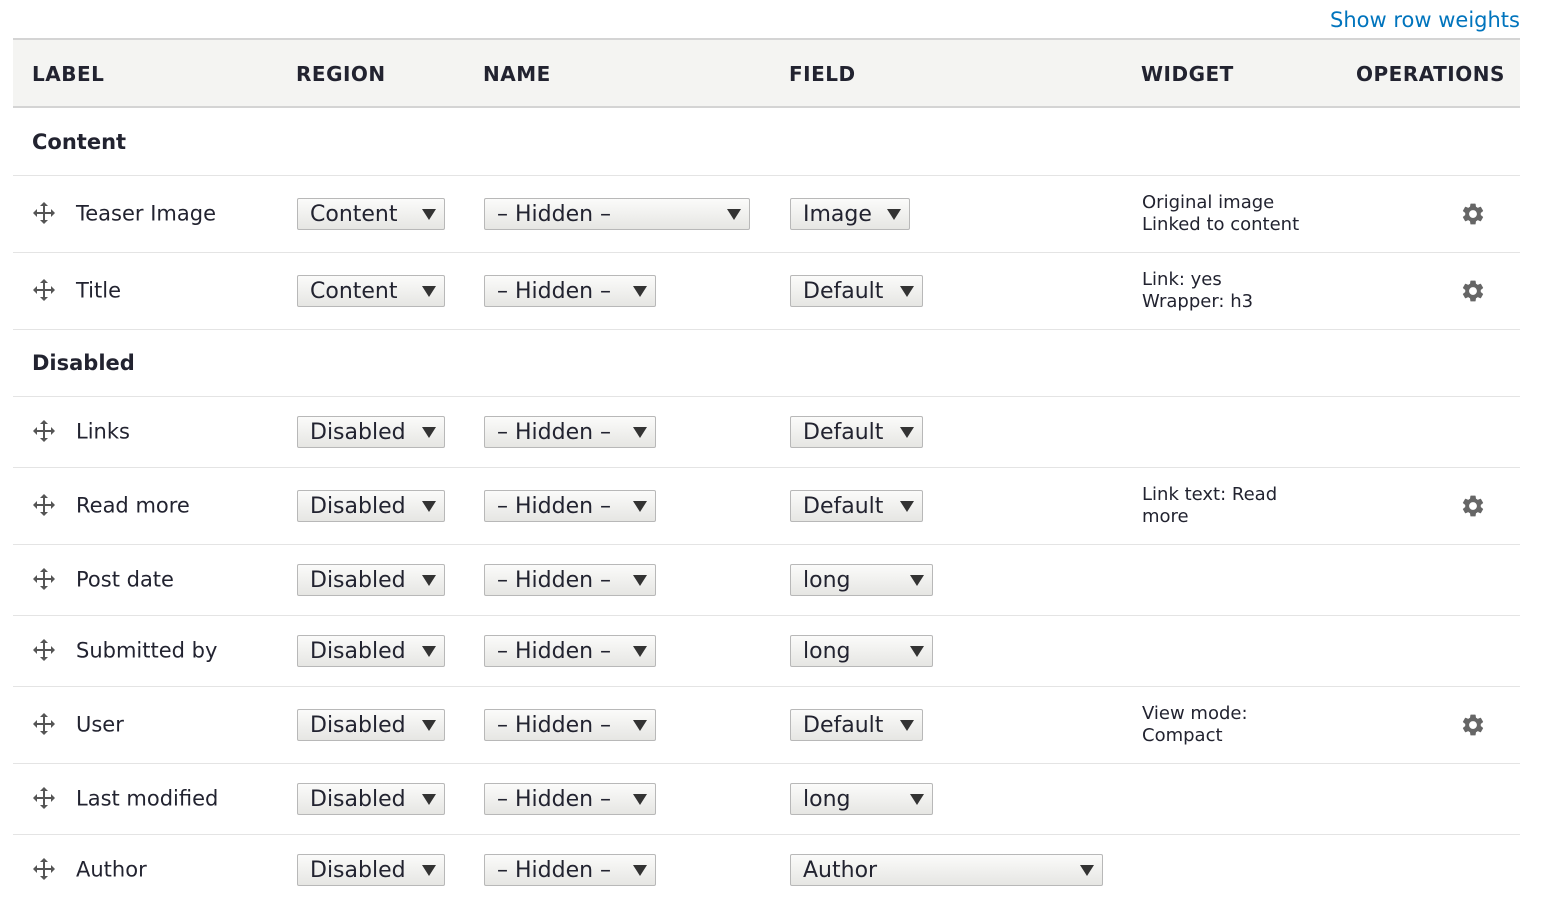  I want to click on field-label: Title, so click(99, 290).